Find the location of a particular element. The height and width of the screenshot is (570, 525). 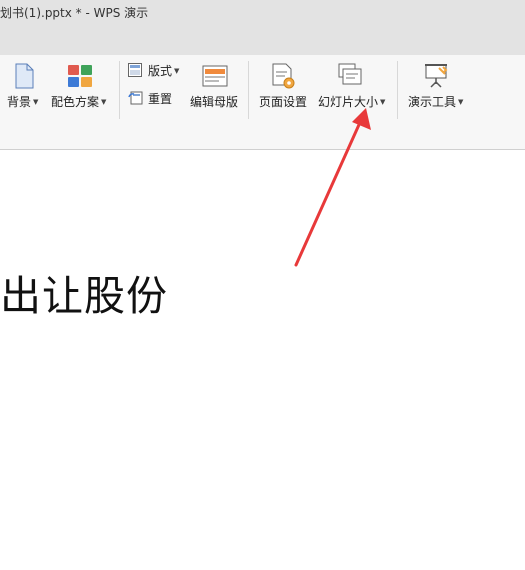

layout-label: 版式 is located at coordinates (160, 71).